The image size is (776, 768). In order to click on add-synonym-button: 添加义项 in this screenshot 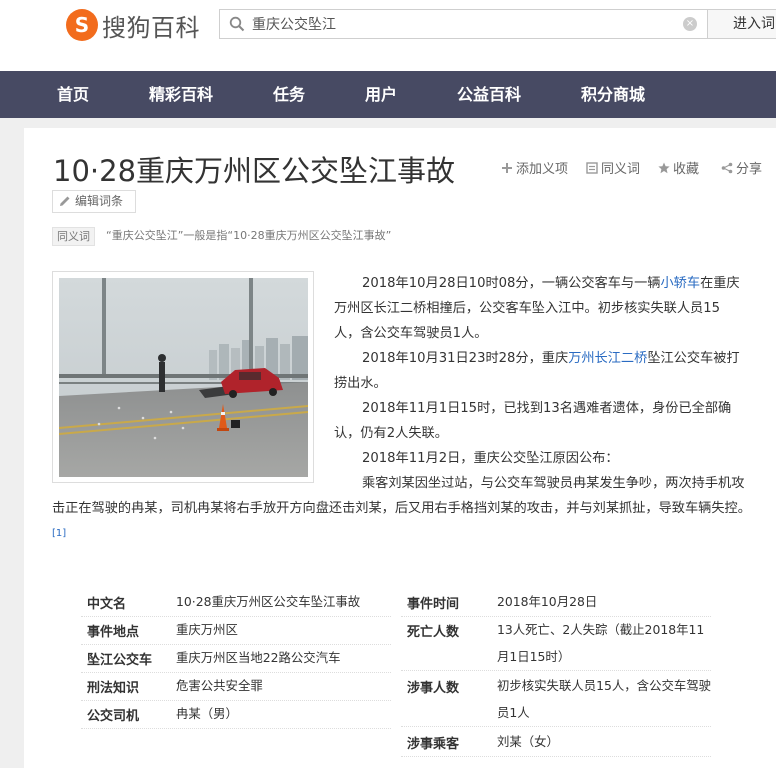, I will do `click(534, 167)`.